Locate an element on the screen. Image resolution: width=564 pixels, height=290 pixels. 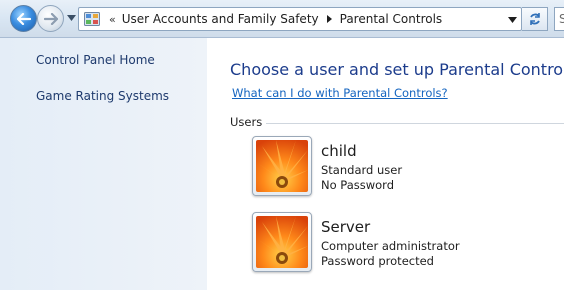
address-dropdown-icon is located at coordinates (512, 19).